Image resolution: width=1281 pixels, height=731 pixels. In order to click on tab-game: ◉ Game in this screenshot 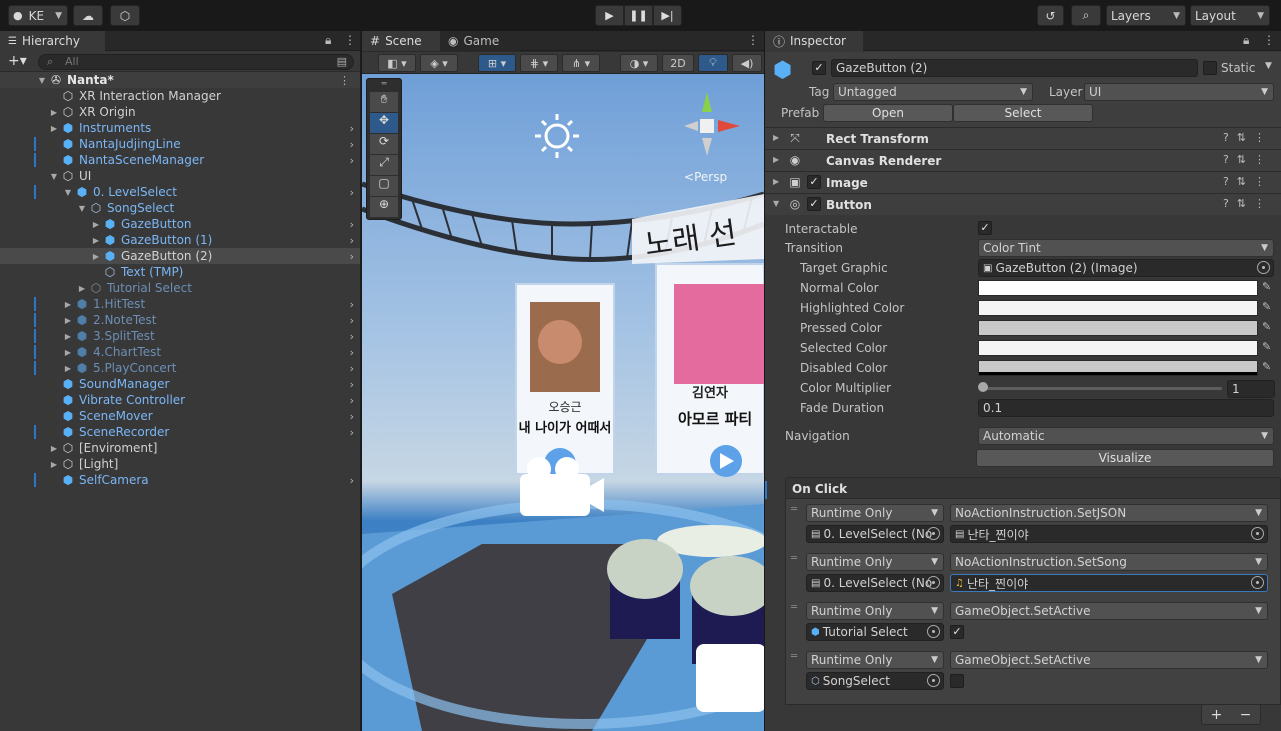, I will do `click(480, 41)`.